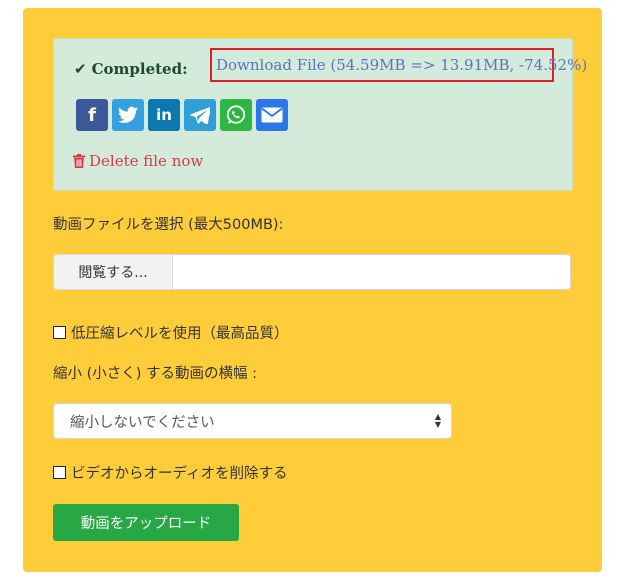 The height and width of the screenshot is (580, 625). Describe the element at coordinates (142, 422) in the screenshot. I see `resize-width-value: 縮小しないでください` at that location.